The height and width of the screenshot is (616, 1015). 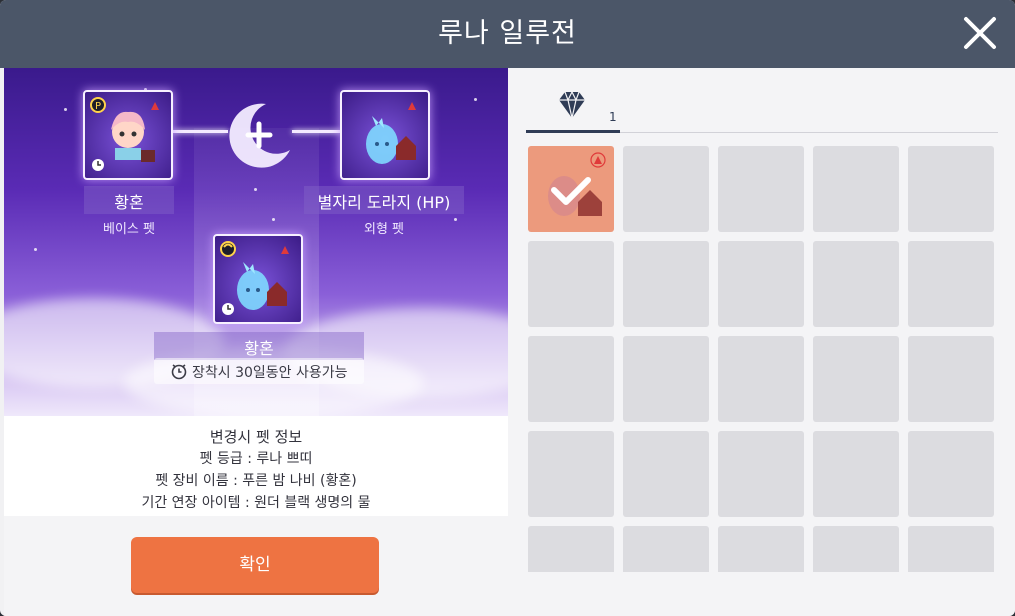 What do you see at coordinates (762, 100) in the screenshot?
I see `inventory-tabs: 1` at bounding box center [762, 100].